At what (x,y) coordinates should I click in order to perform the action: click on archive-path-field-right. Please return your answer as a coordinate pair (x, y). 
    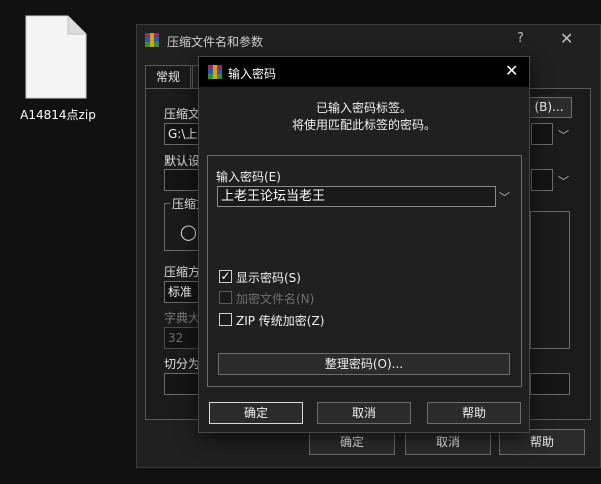
    Looking at the image, I should click on (542, 134).